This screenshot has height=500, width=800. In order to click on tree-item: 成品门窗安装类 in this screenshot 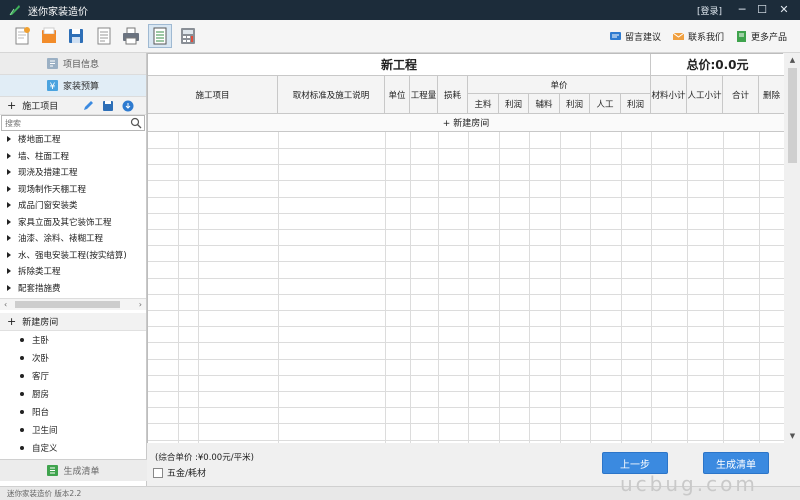, I will do `click(73, 205)`.